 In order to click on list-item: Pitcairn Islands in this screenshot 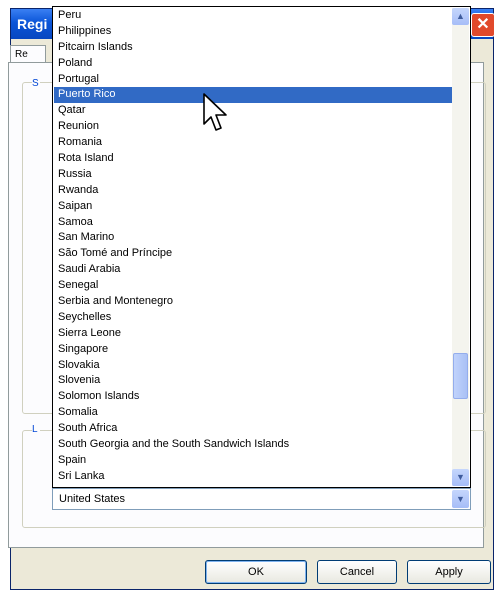, I will do `click(253, 48)`.